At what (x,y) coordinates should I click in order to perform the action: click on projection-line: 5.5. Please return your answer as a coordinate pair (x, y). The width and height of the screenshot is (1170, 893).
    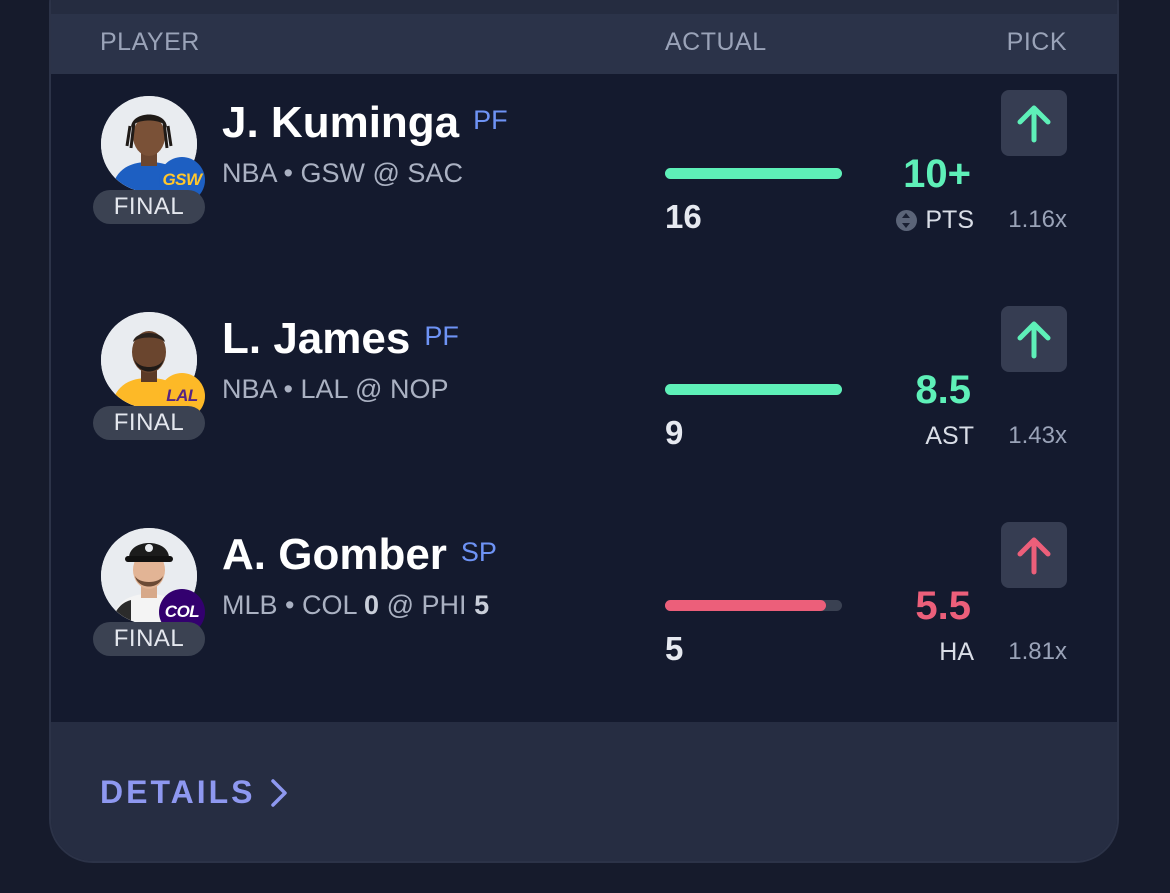
    Looking at the image, I should click on (943, 606).